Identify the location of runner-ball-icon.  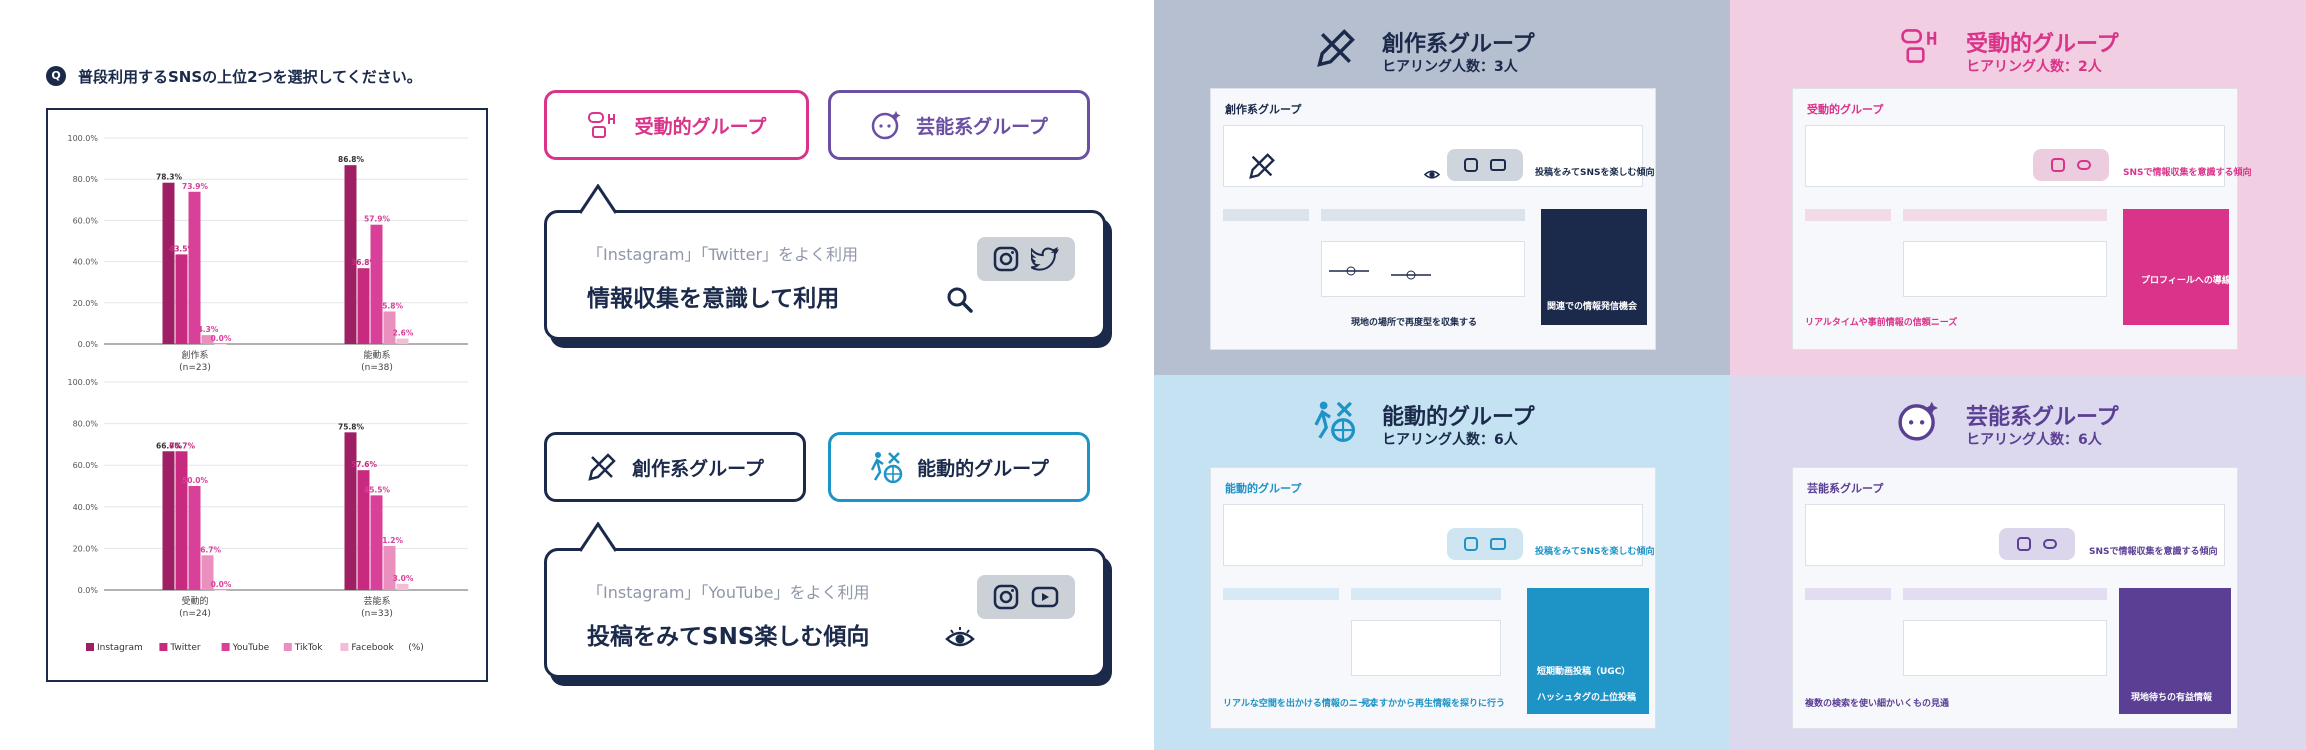
(886, 468).